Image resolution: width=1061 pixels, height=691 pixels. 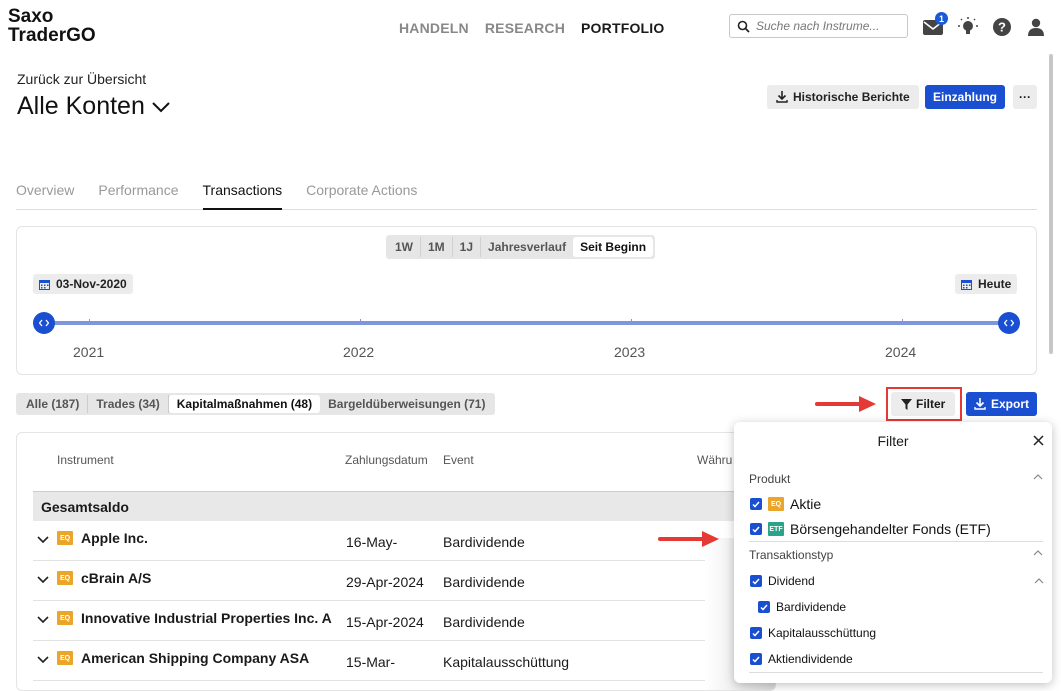 What do you see at coordinates (770, 479) in the screenshot?
I see `product-section-label: Produkt` at bounding box center [770, 479].